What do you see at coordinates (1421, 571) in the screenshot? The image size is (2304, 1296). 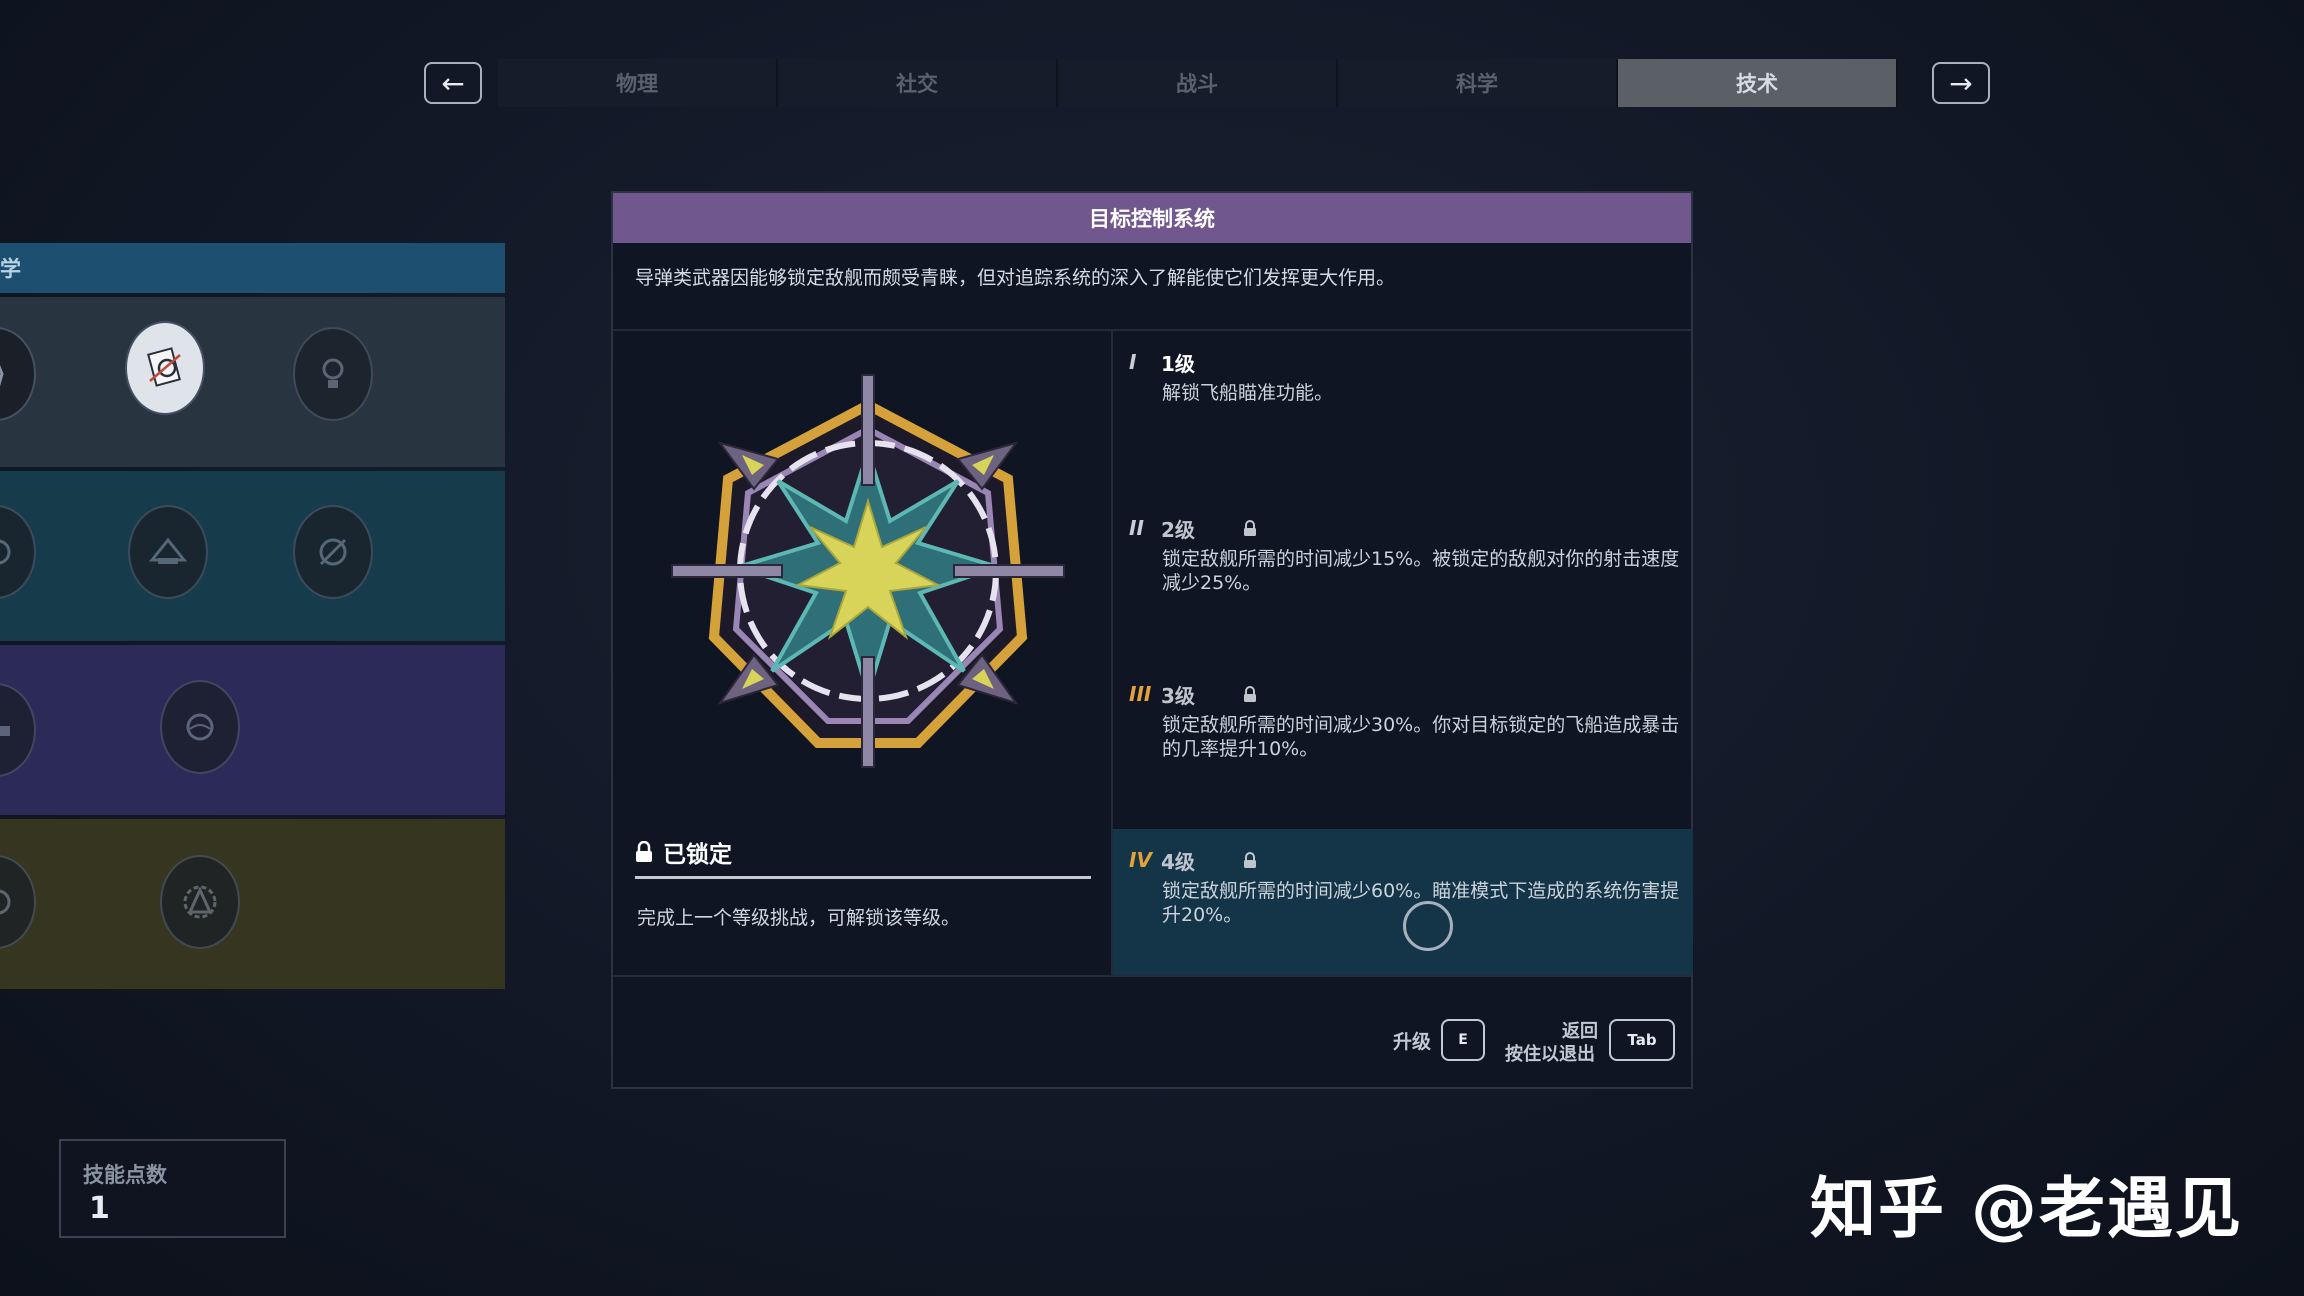 I see `level-effect: 锁定敌舰所需的时间减少15%。被锁定的敌舰对你的射击速度减少25%。` at bounding box center [1421, 571].